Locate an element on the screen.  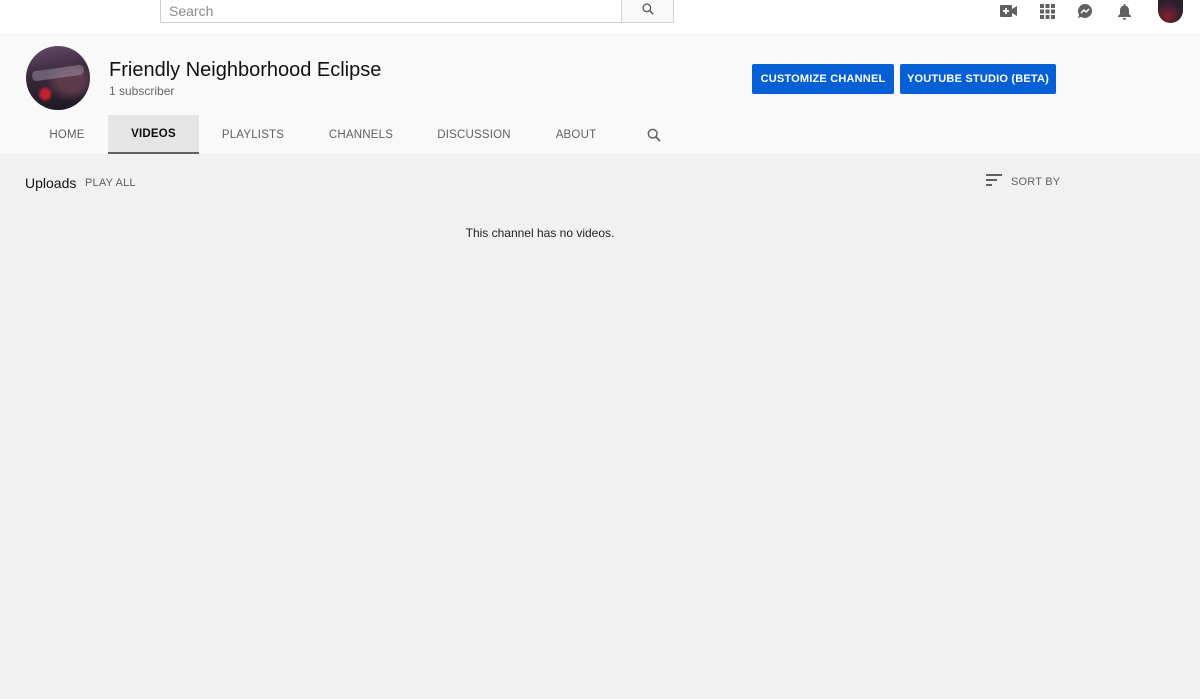
masthead is located at coordinates (600, 16).